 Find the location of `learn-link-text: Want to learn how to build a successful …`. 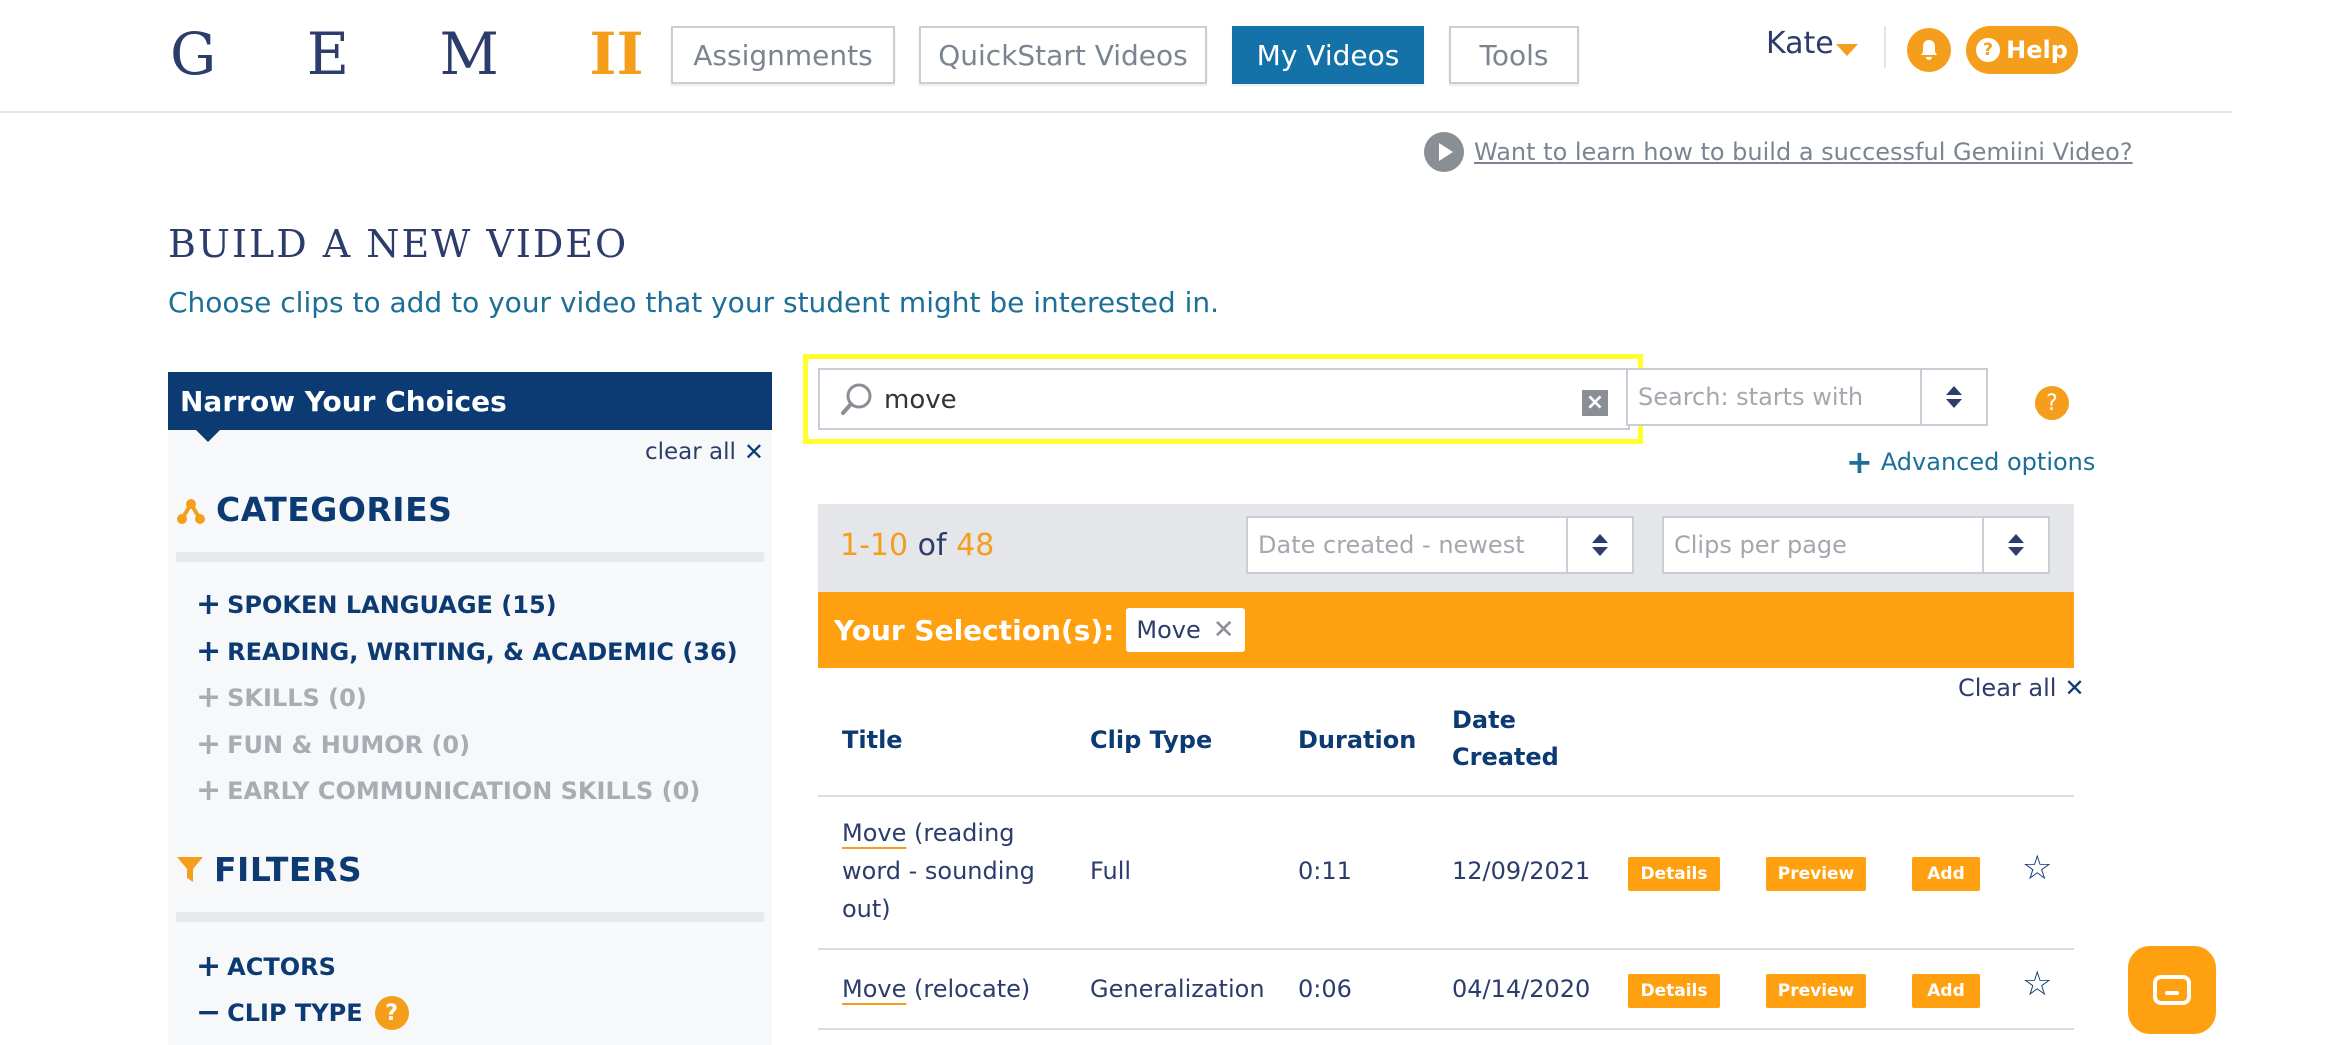

learn-link-text: Want to learn how to build a successful … is located at coordinates (1803, 152).